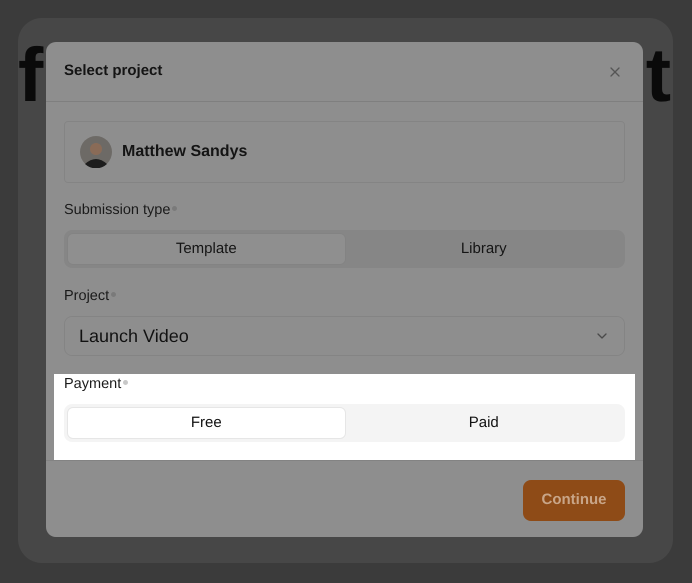 This screenshot has height=583, width=692. I want to click on field-label: Project, so click(87, 296).